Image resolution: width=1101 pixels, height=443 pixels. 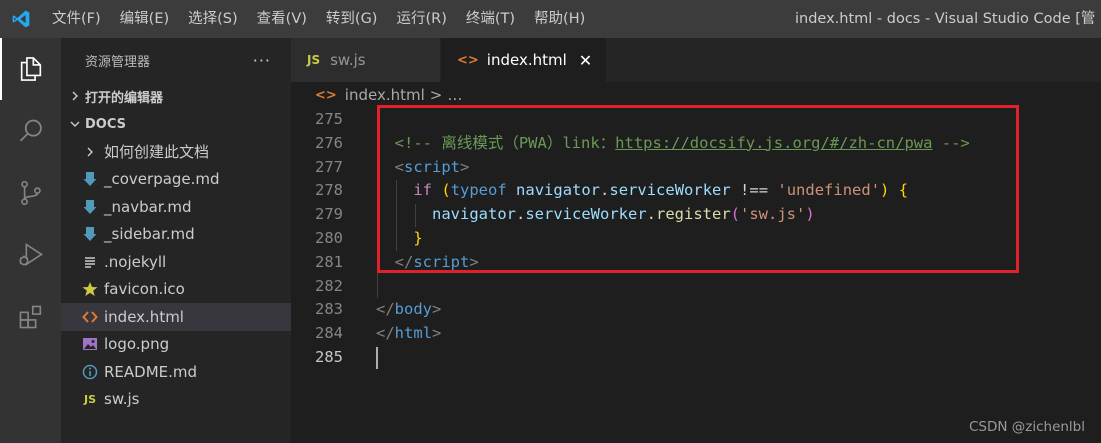 I want to click on code-line: 282, so click(x=696, y=287).